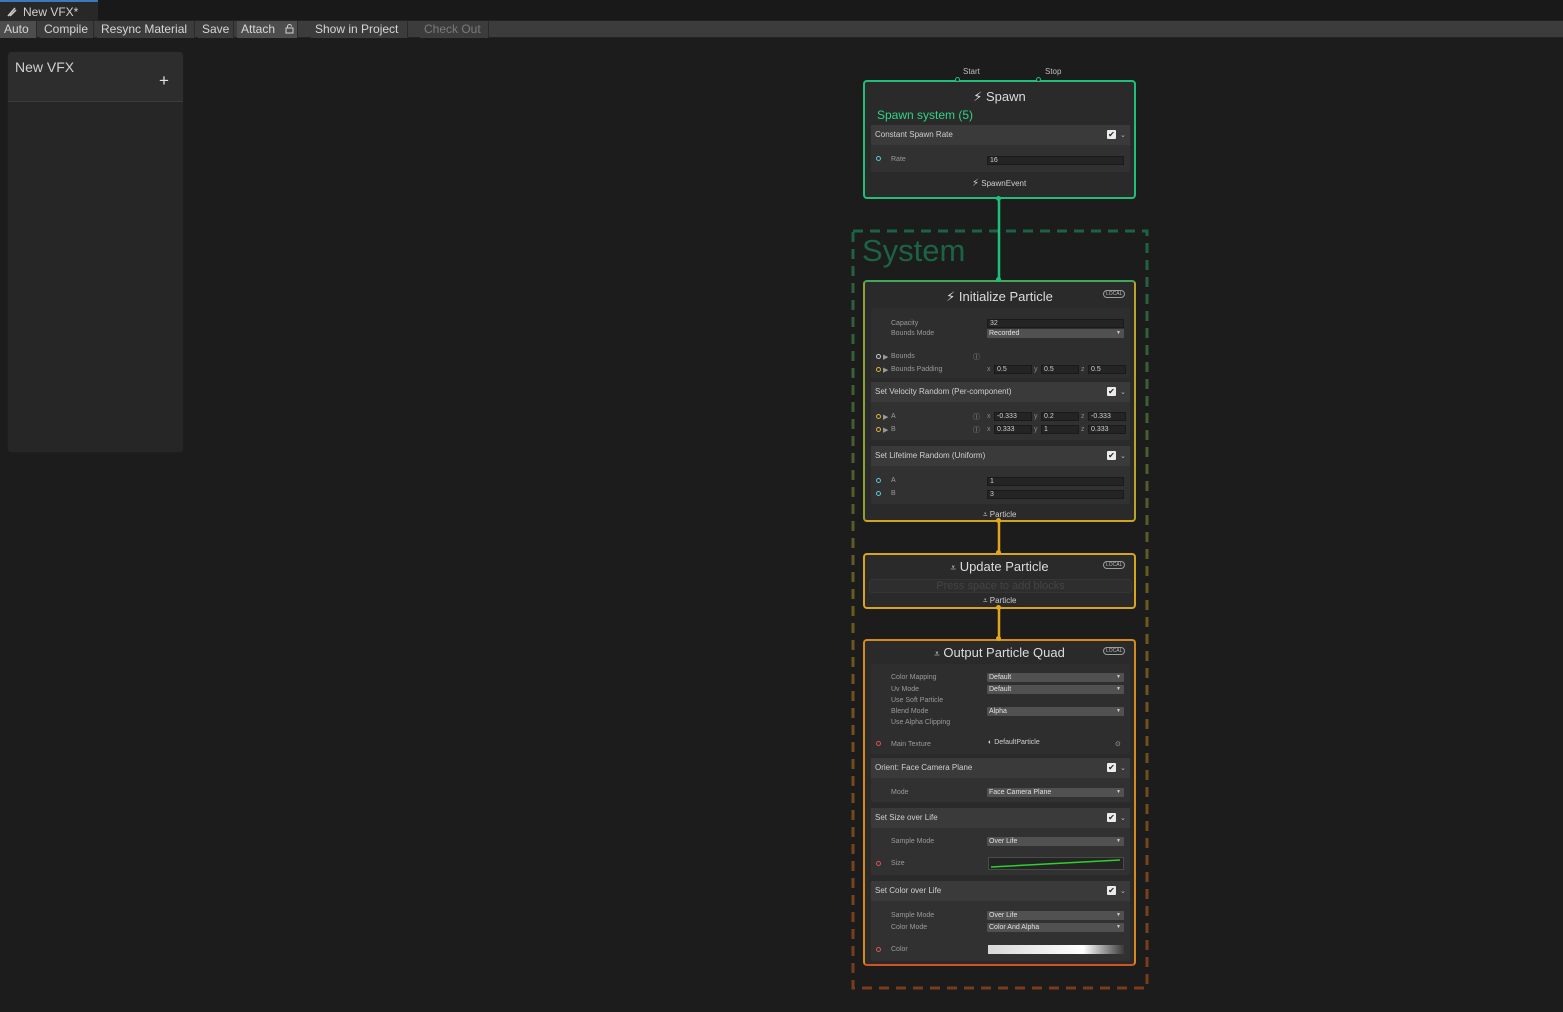 The width and height of the screenshot is (1563, 1012). Describe the element at coordinates (1000, 586) in the screenshot. I see `add-blocks-placeholder: Press space to add blocks` at that location.